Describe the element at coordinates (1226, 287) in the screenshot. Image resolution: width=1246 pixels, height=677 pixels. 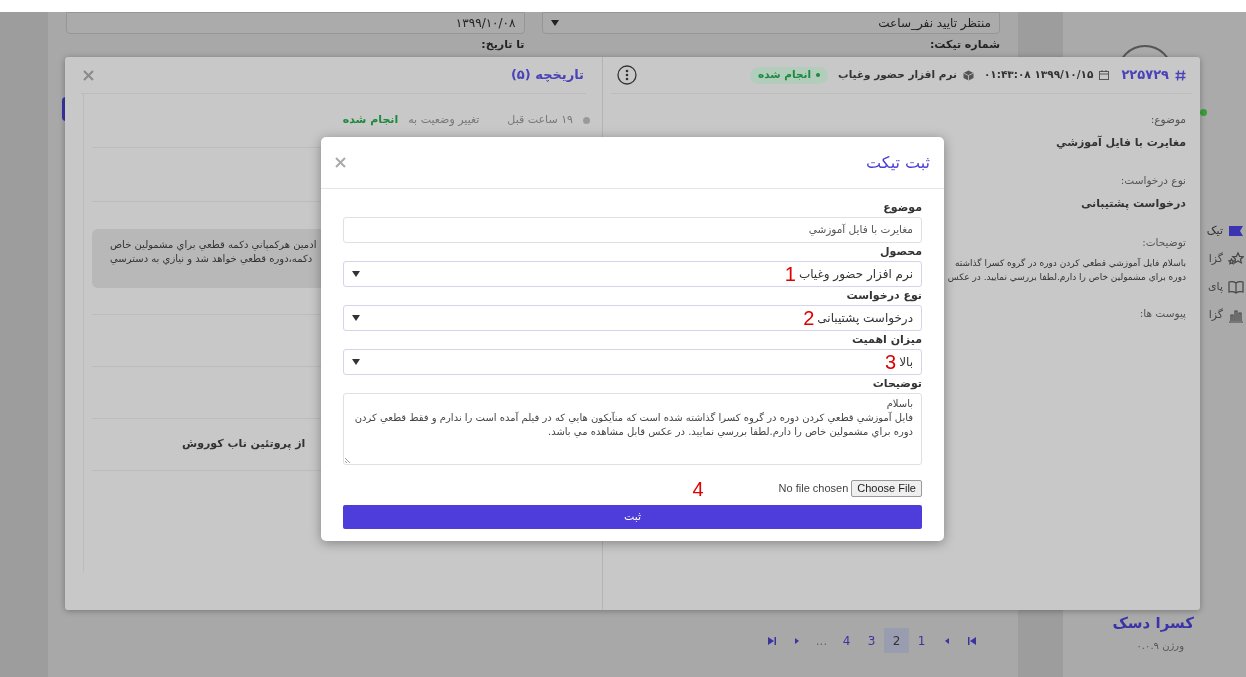
I see `sidebar-item: پای` at that location.